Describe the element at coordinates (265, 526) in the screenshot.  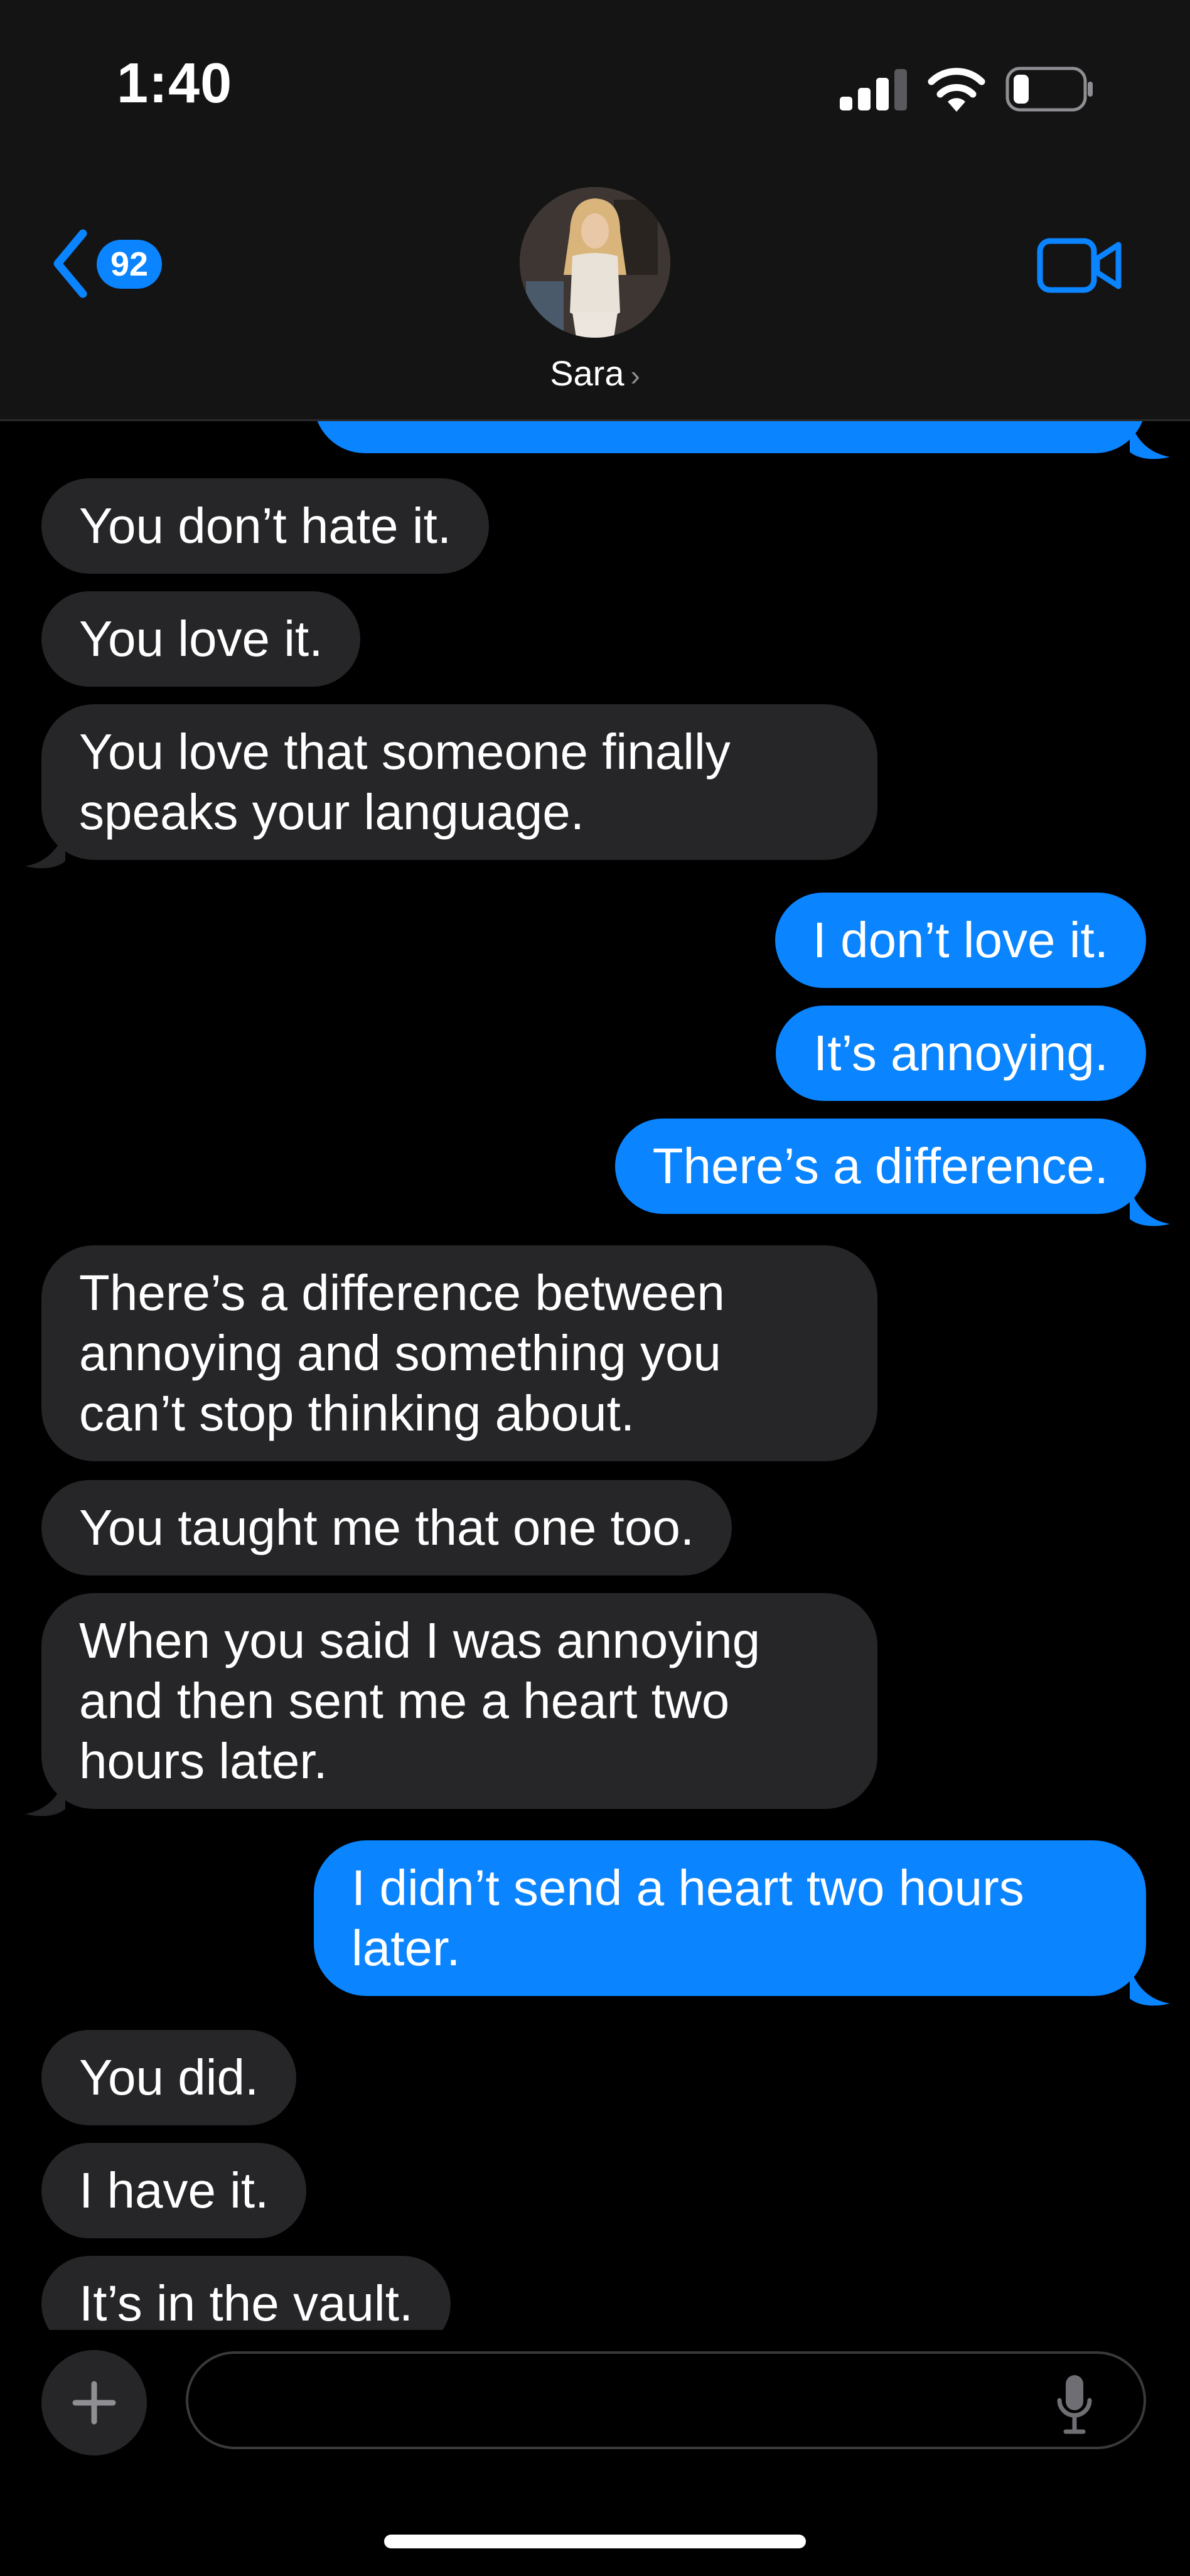
I see `message-bubble-incoming: You don’t hate it.` at that location.